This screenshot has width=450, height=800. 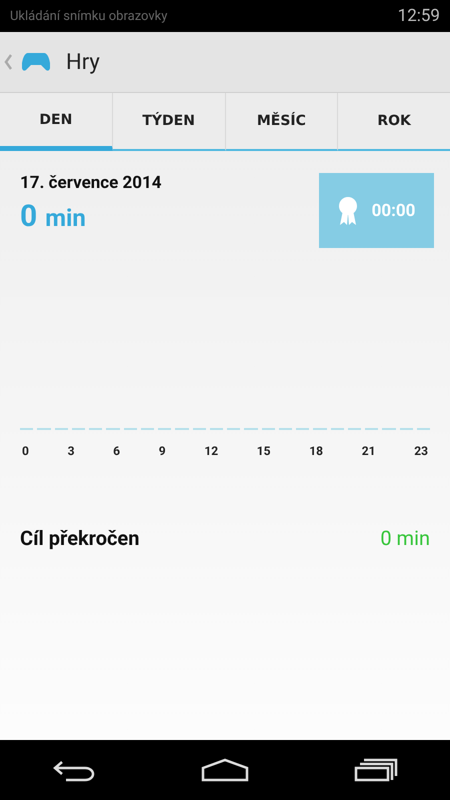 What do you see at coordinates (348, 211) in the screenshot?
I see `award-ribbon-icon` at bounding box center [348, 211].